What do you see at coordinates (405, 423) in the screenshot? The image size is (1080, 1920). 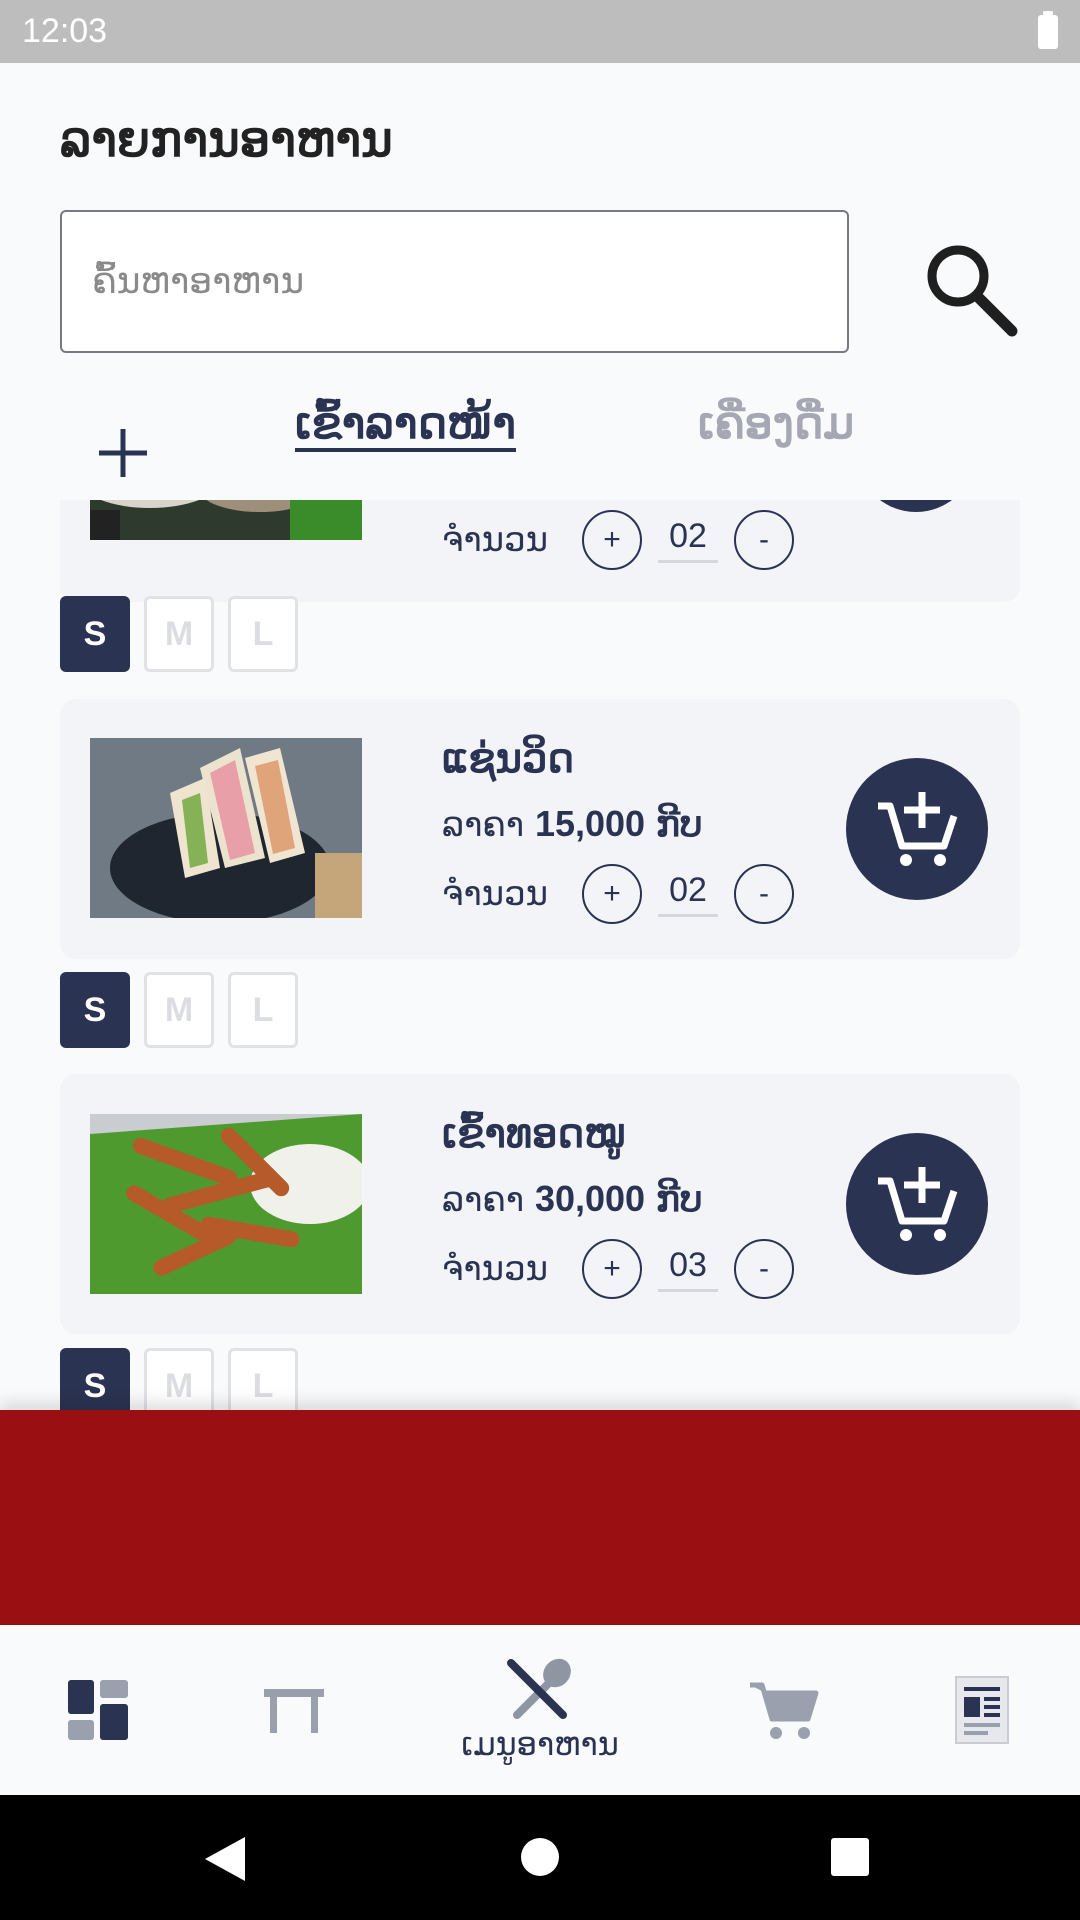 I see `tab-main-dishes: ເຂົ້າລາດໜ້າ` at bounding box center [405, 423].